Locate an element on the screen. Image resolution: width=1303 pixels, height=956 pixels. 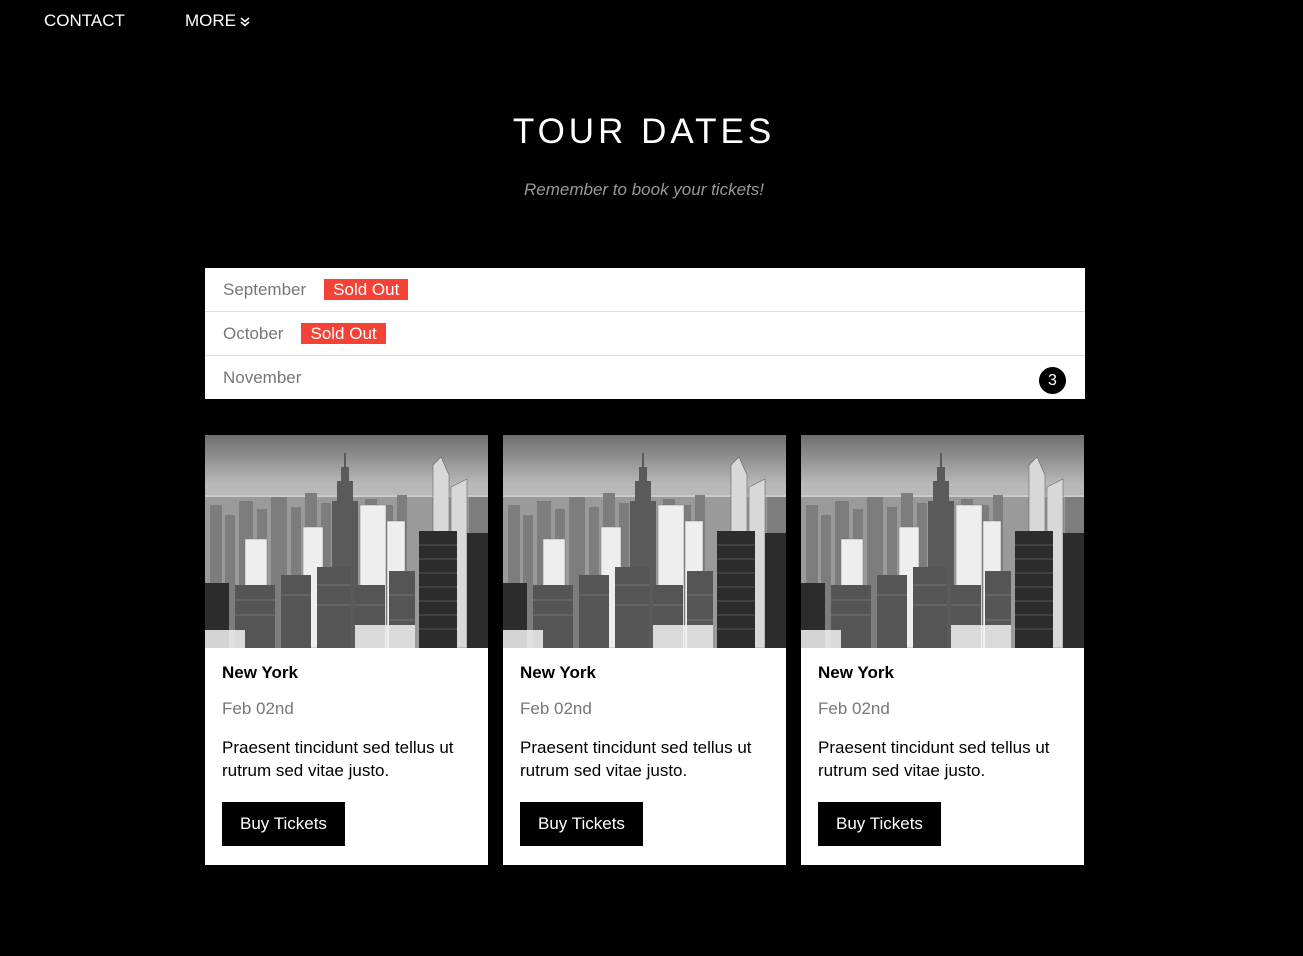
nav-more-label: MORE is located at coordinates (210, 20).